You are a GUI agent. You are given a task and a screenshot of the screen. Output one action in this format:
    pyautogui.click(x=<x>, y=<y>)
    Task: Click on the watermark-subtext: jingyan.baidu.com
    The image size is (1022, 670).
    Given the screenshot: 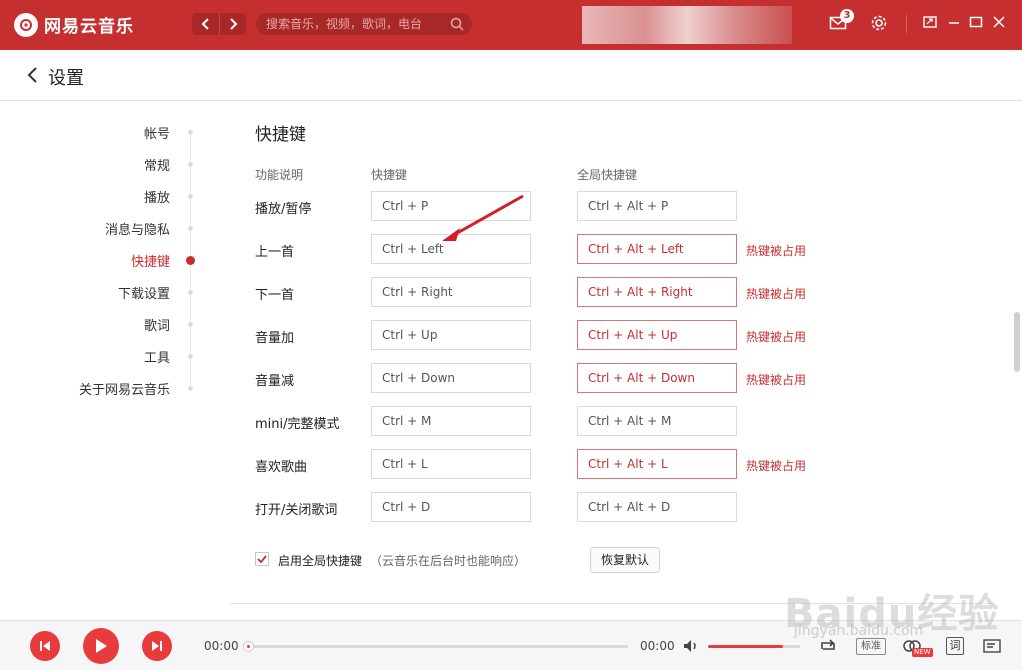 What is the action you would take?
    pyautogui.click(x=859, y=631)
    